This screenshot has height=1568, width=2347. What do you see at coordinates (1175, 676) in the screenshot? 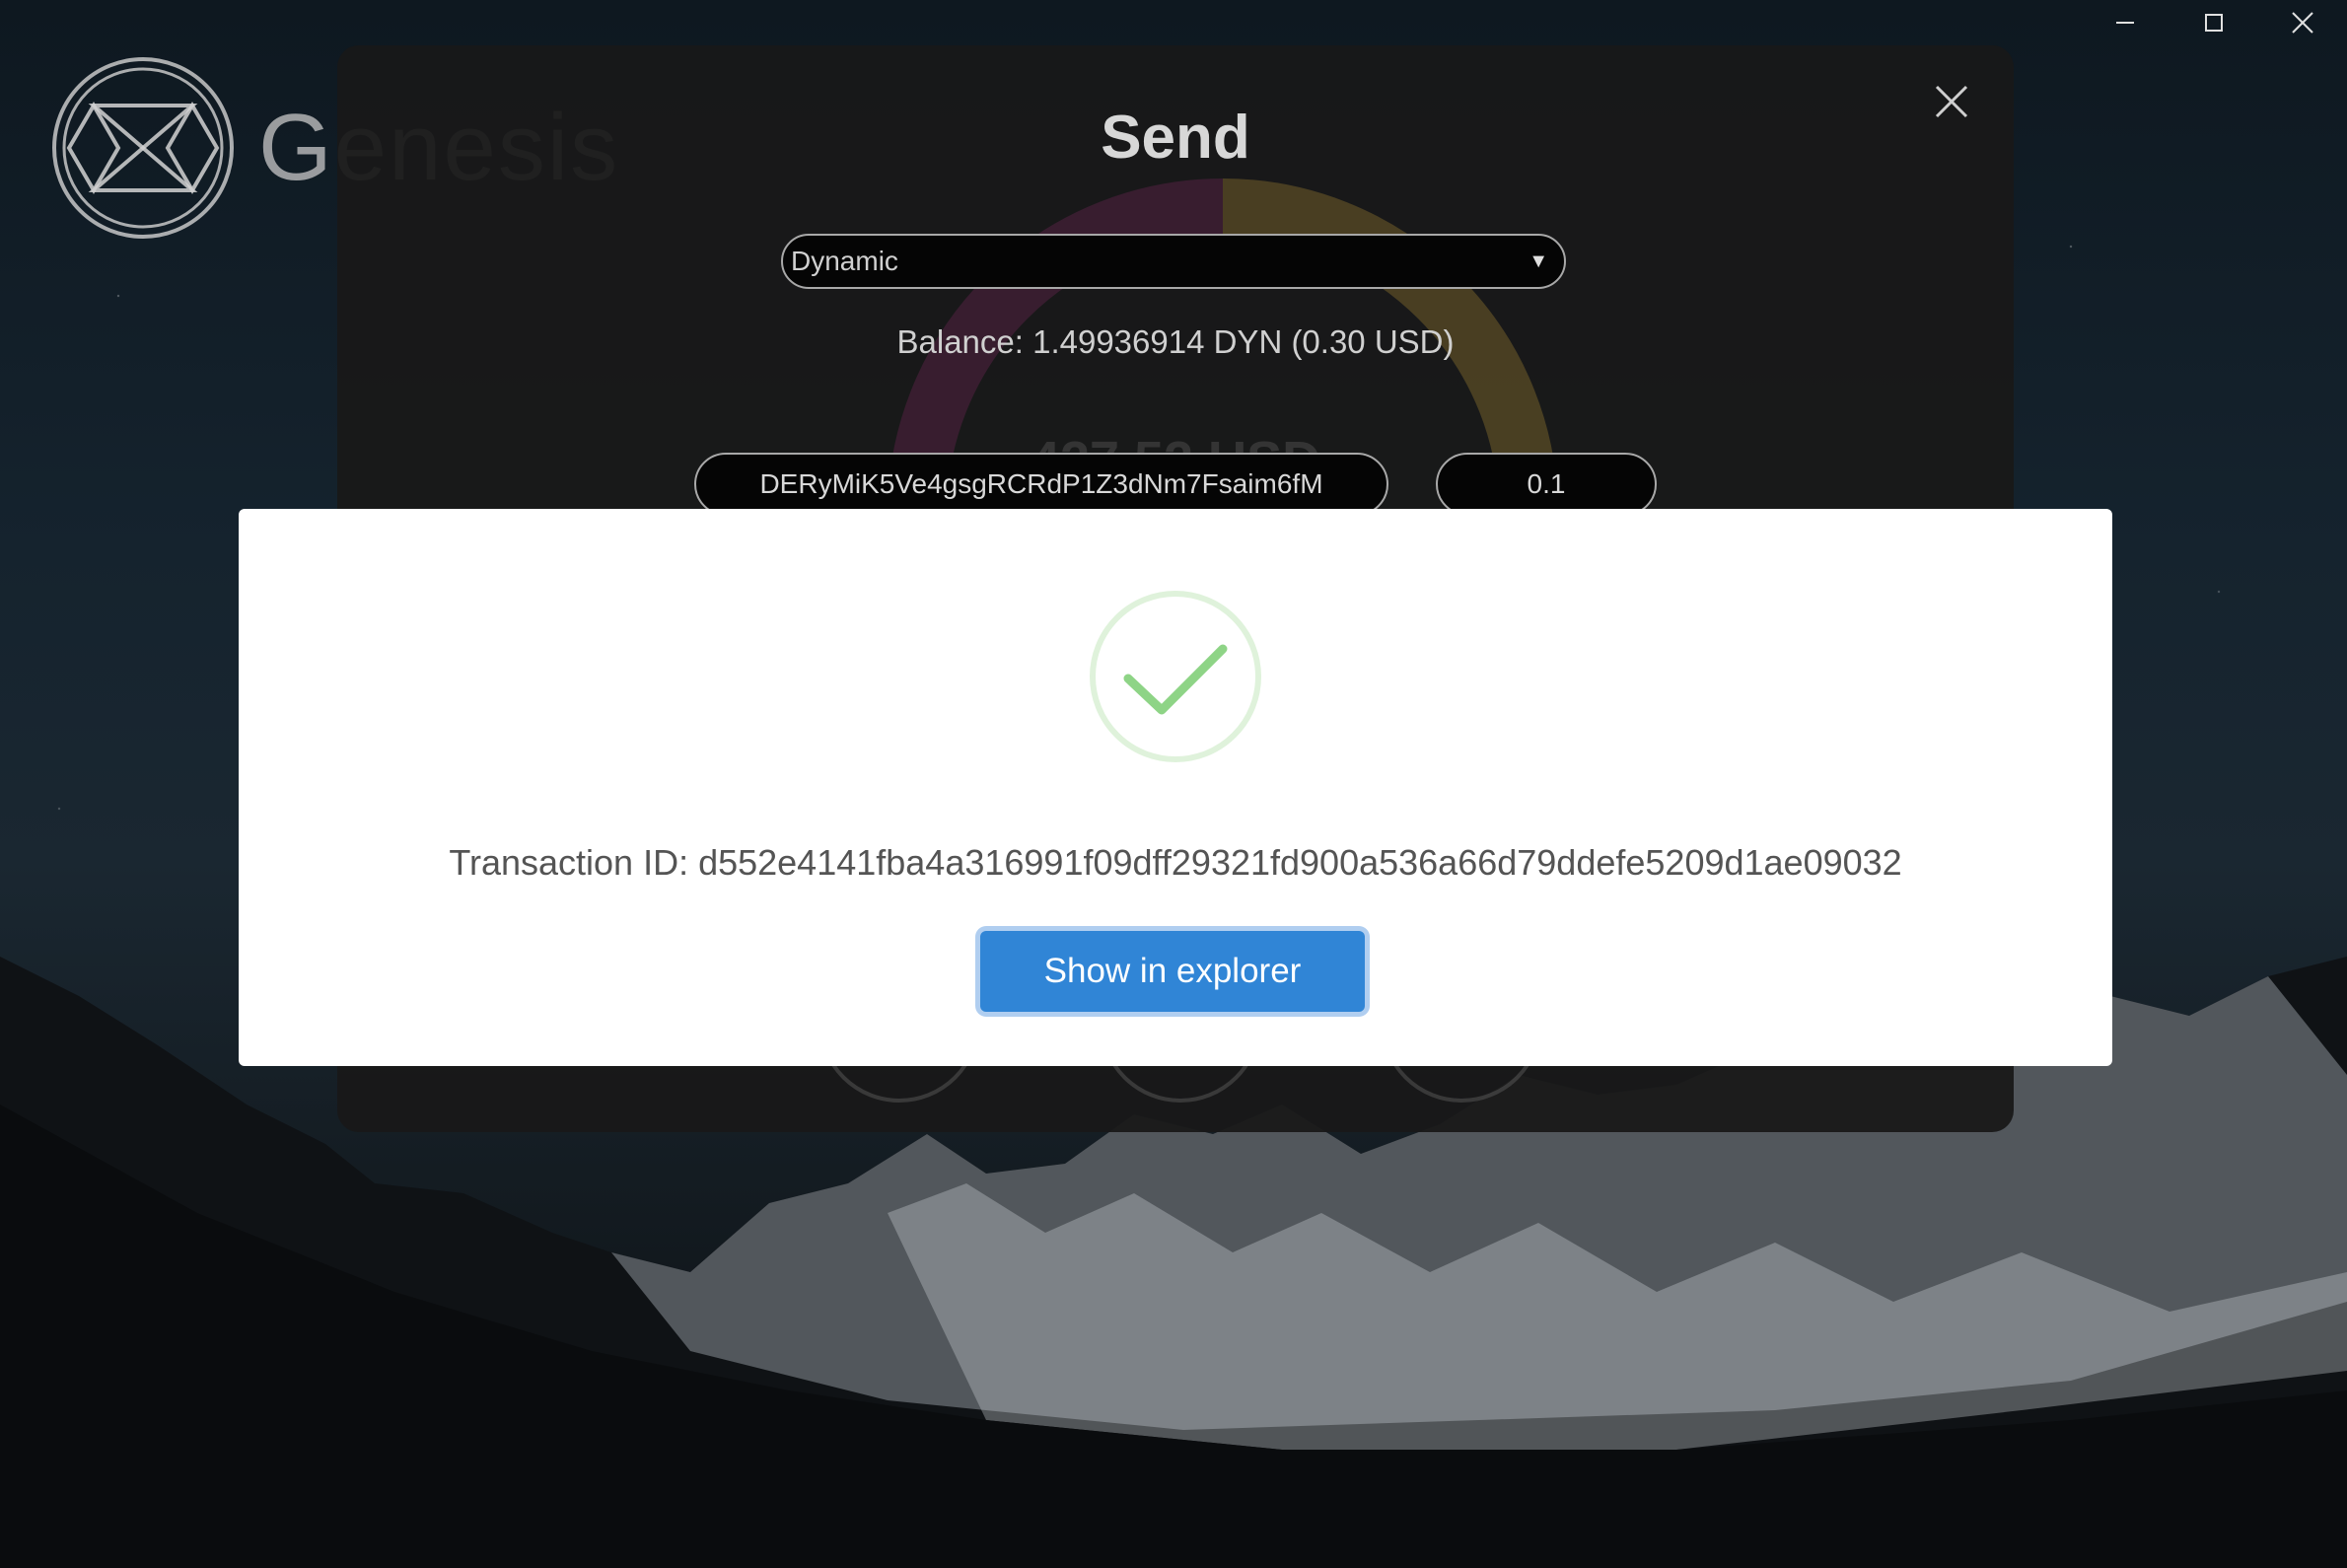
I see `success-check-icon` at bounding box center [1175, 676].